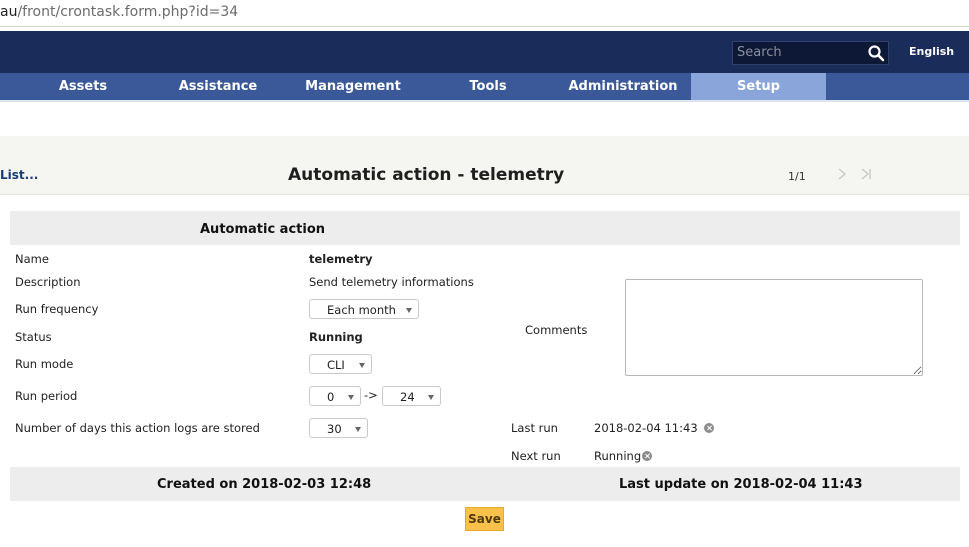  What do you see at coordinates (618, 456) in the screenshot?
I see `next-run-value: Running` at bounding box center [618, 456].